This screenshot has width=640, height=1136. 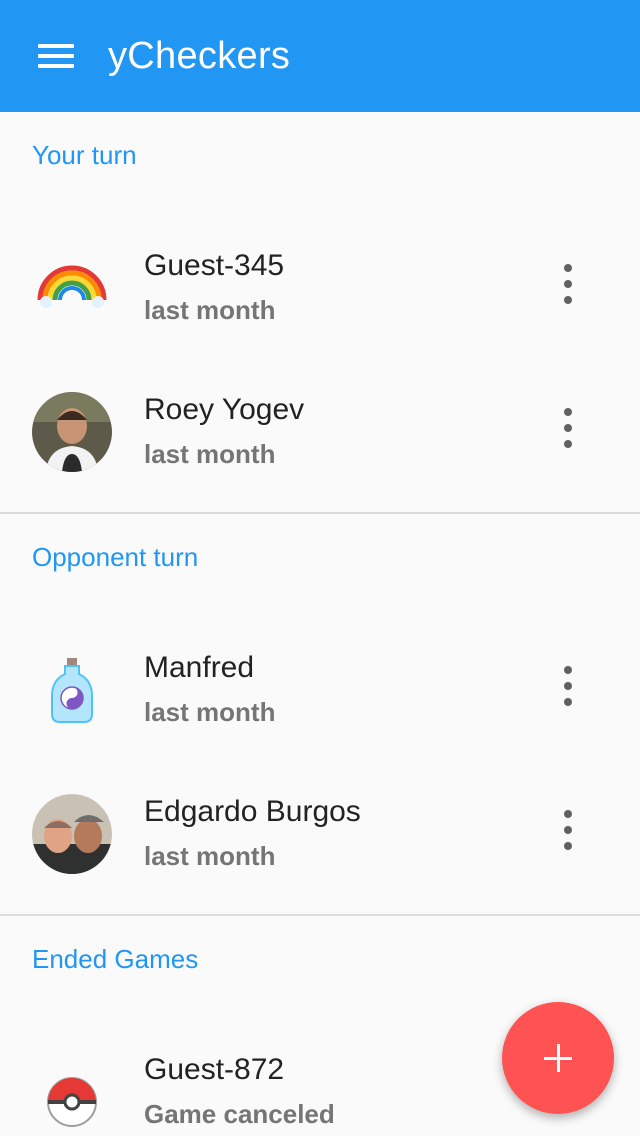 I want to click on player-name: Edgardo Burgos, so click(x=252, y=811).